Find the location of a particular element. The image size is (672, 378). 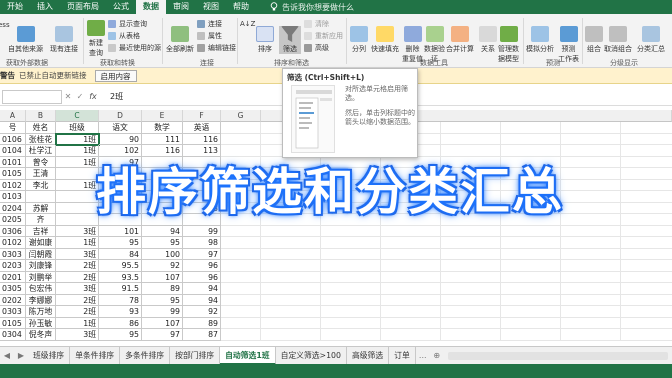

horizontal-scrollbar is located at coordinates (557, 355).